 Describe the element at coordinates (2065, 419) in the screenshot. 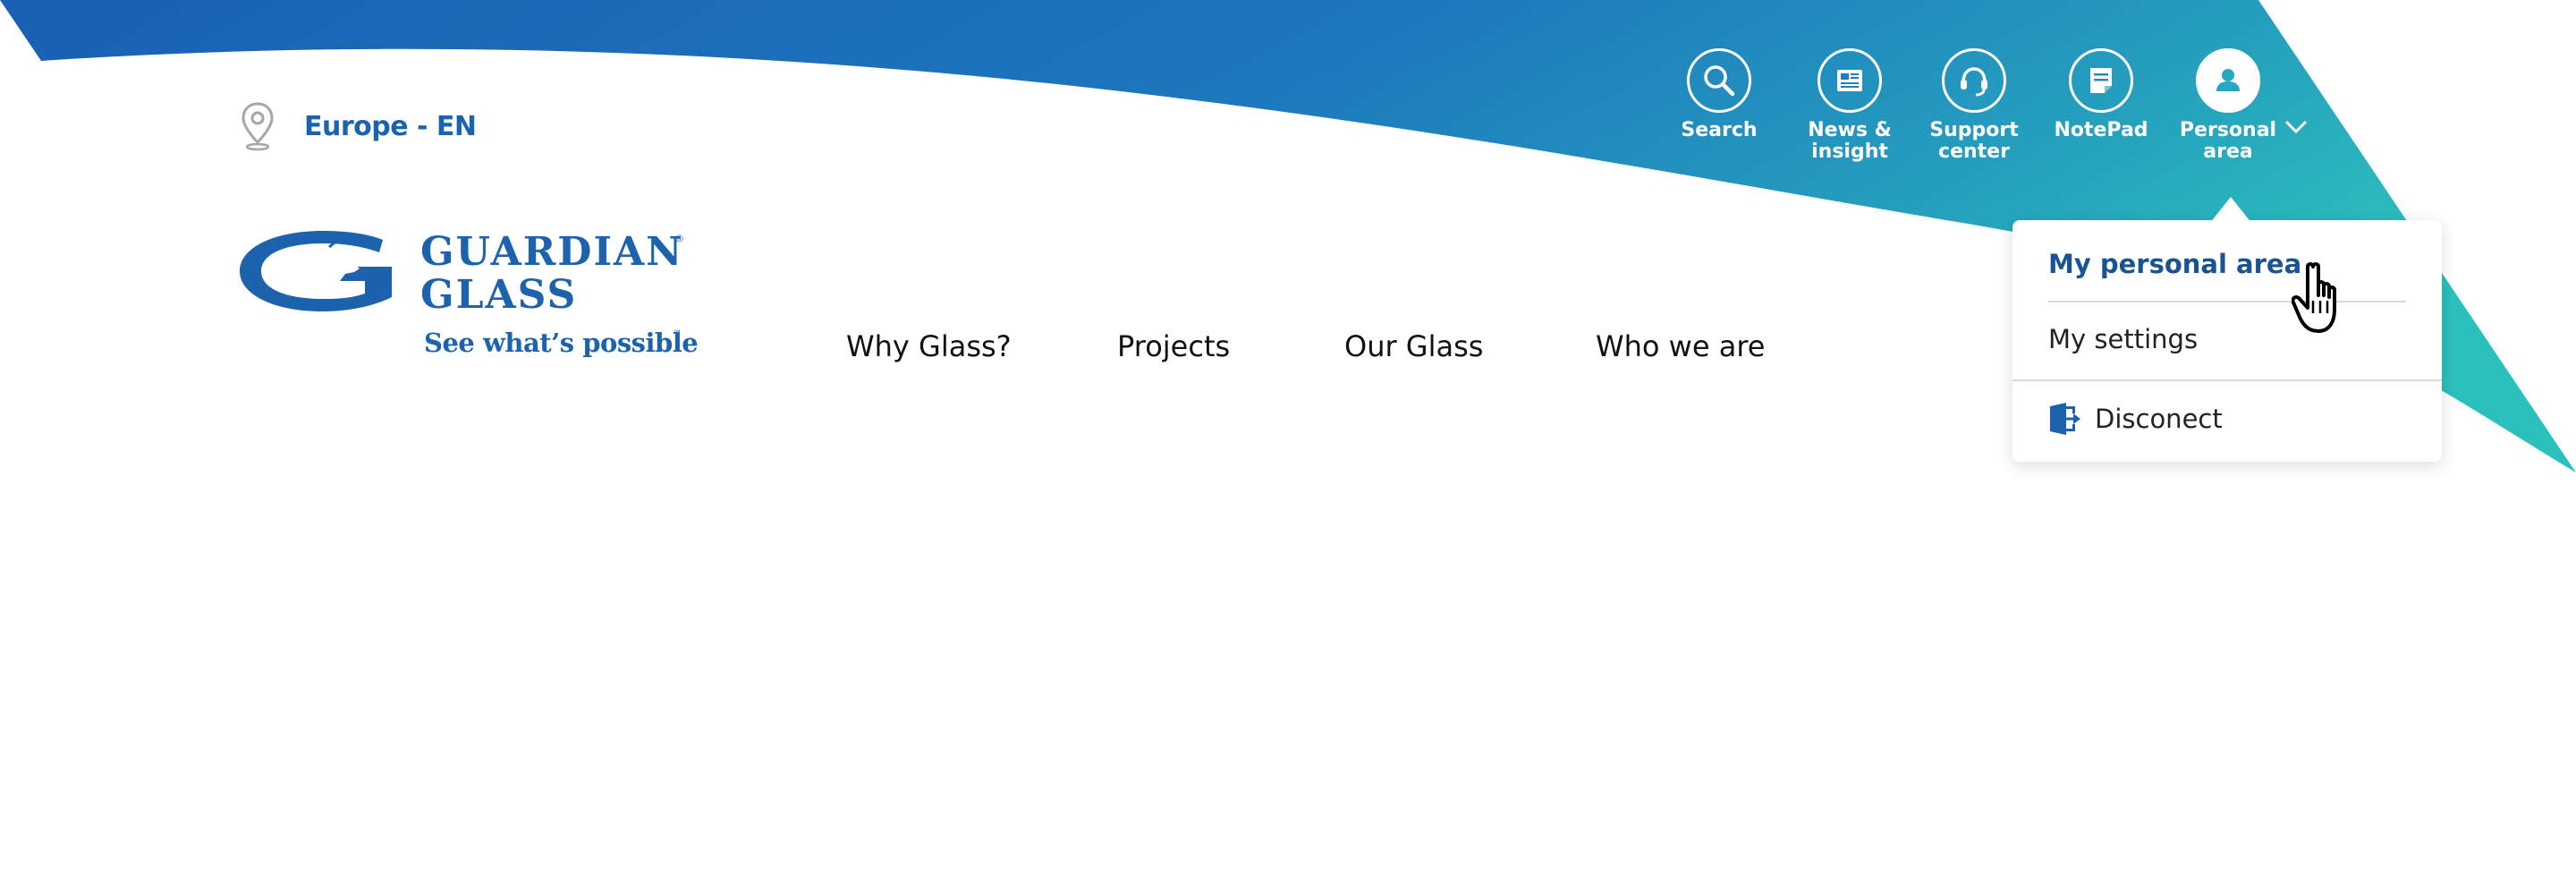

I see `logout-icon` at that location.